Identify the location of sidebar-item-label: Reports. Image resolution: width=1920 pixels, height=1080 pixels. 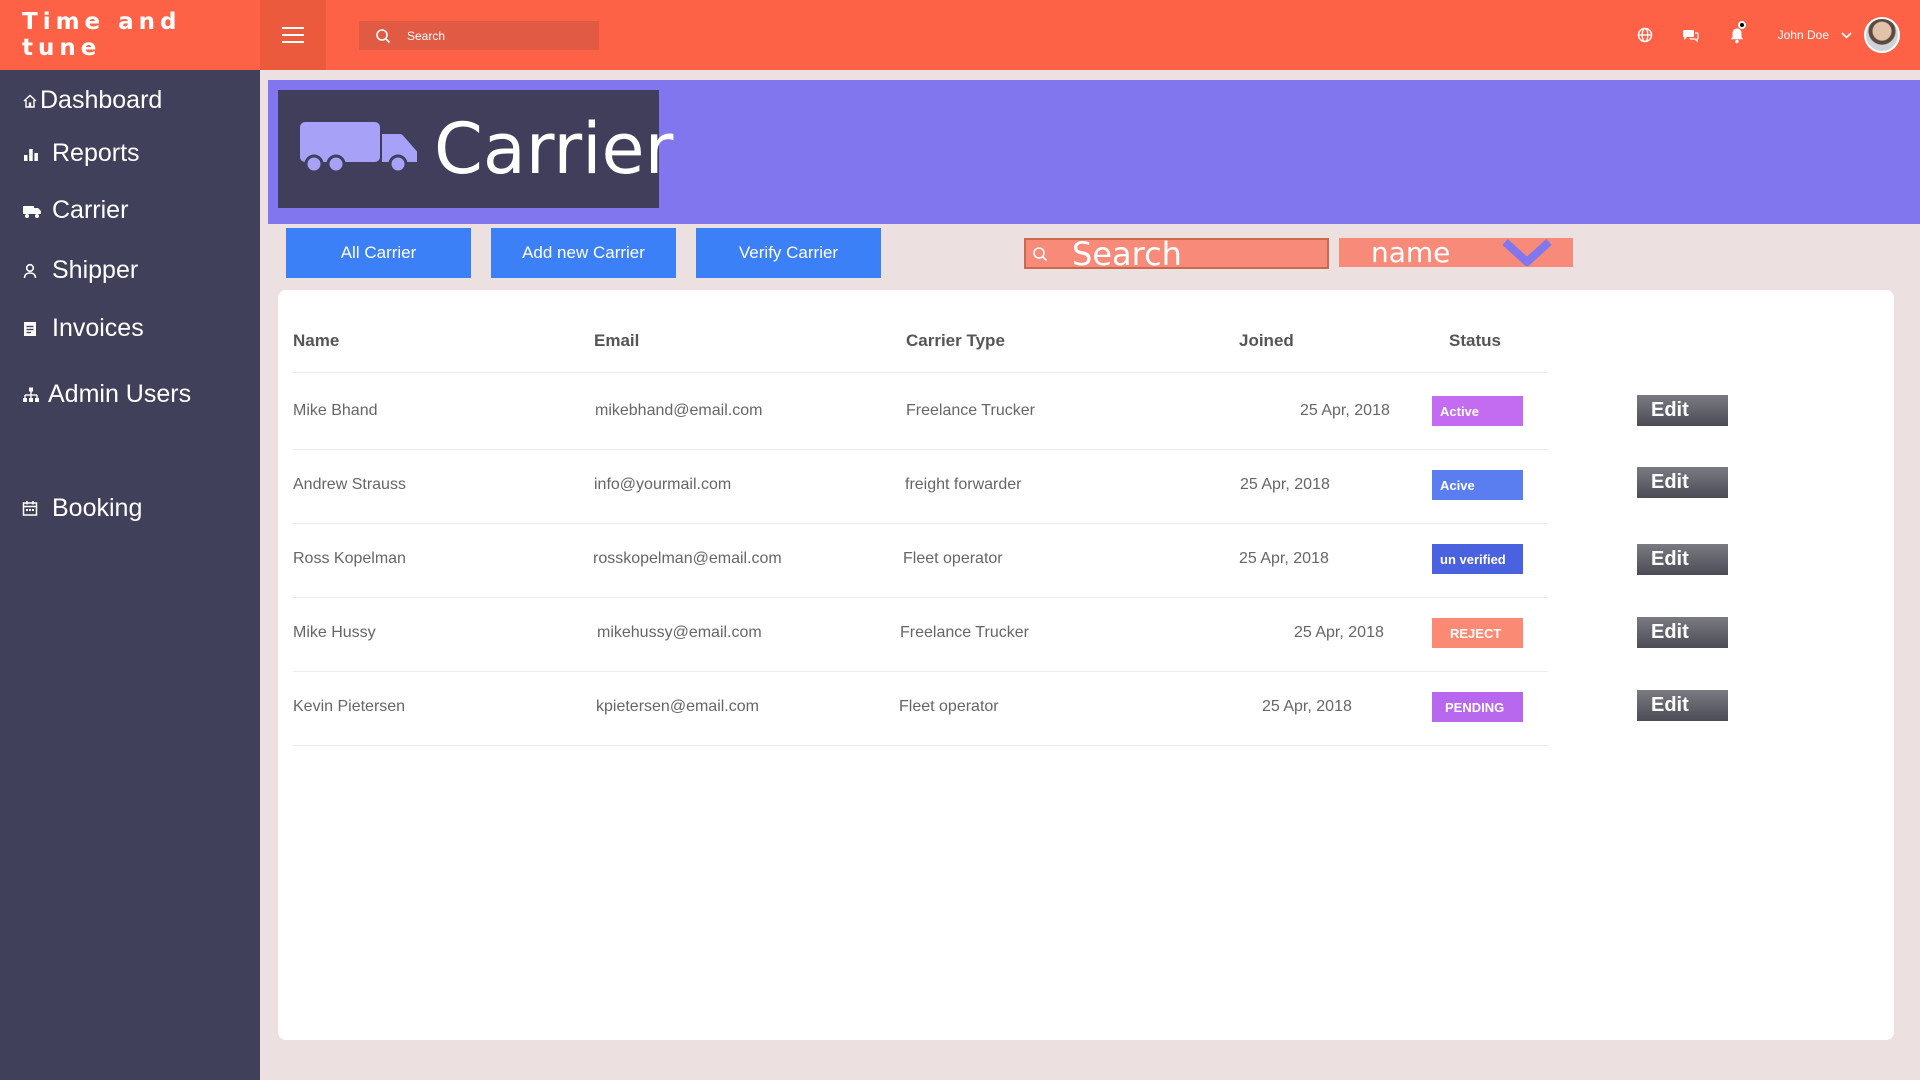
(96, 153).